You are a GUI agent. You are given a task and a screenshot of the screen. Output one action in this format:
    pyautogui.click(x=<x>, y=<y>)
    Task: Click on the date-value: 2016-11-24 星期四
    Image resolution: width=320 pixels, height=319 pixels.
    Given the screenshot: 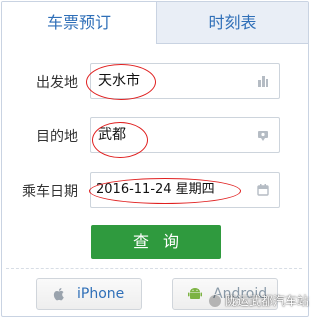 What is the action you would take?
    pyautogui.click(x=155, y=189)
    